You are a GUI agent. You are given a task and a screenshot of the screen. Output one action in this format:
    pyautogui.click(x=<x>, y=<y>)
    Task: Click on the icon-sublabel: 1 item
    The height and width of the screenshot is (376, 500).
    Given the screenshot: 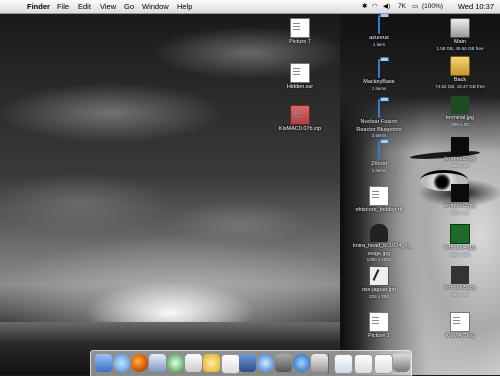 What is the action you would take?
    pyautogui.click(x=379, y=44)
    